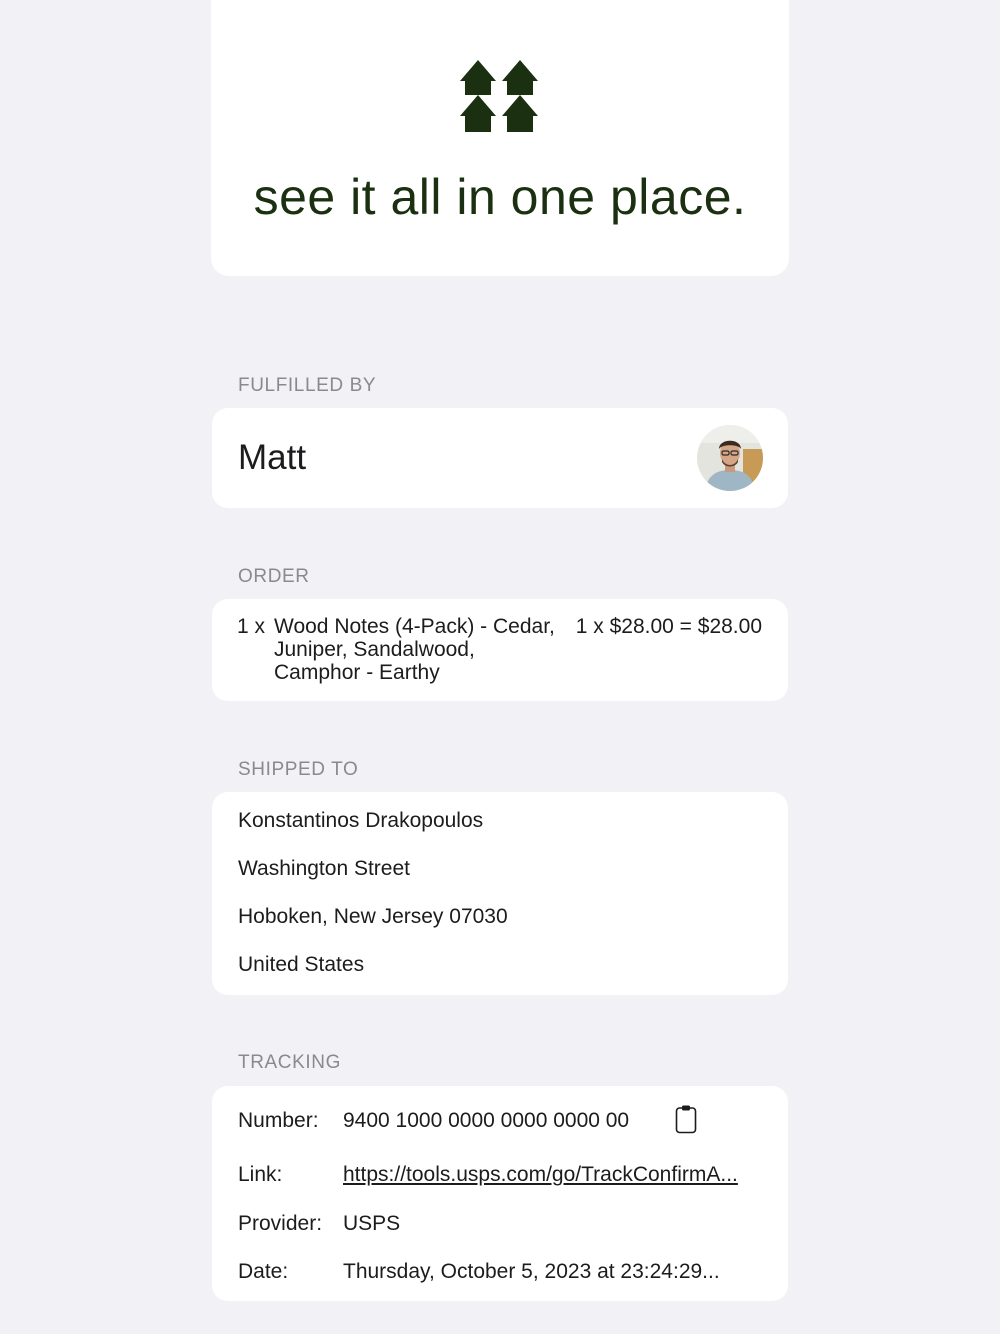 The width and height of the screenshot is (1000, 1334). I want to click on avatar, so click(730, 458).